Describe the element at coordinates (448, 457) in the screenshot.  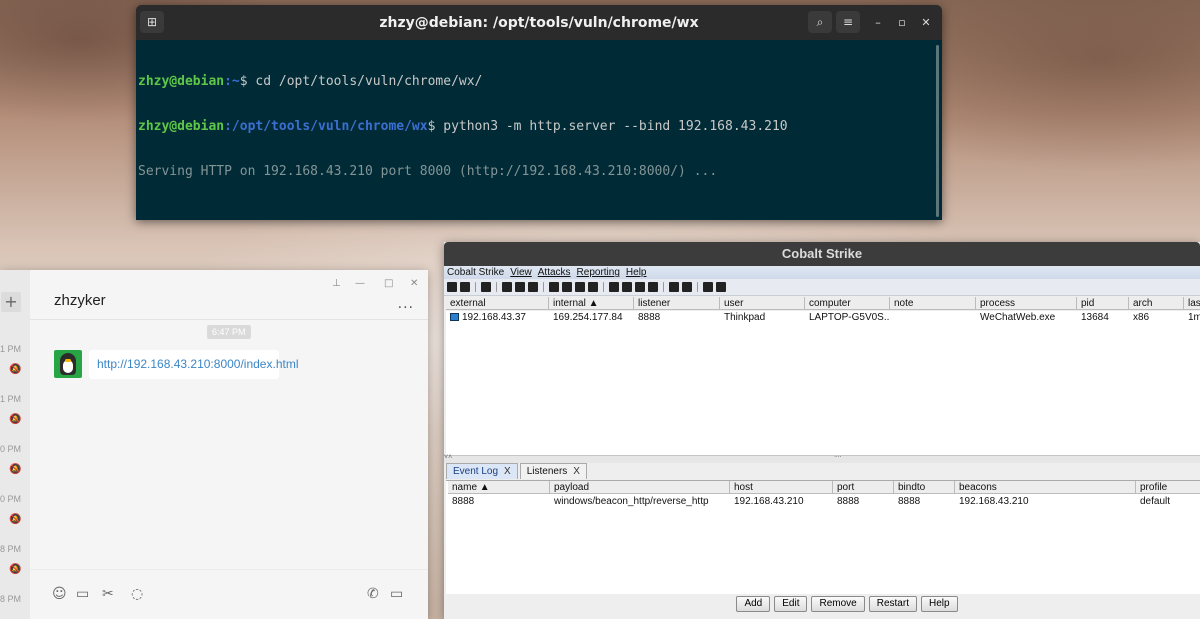
I see `splitter-arrows: ˅˄` at that location.